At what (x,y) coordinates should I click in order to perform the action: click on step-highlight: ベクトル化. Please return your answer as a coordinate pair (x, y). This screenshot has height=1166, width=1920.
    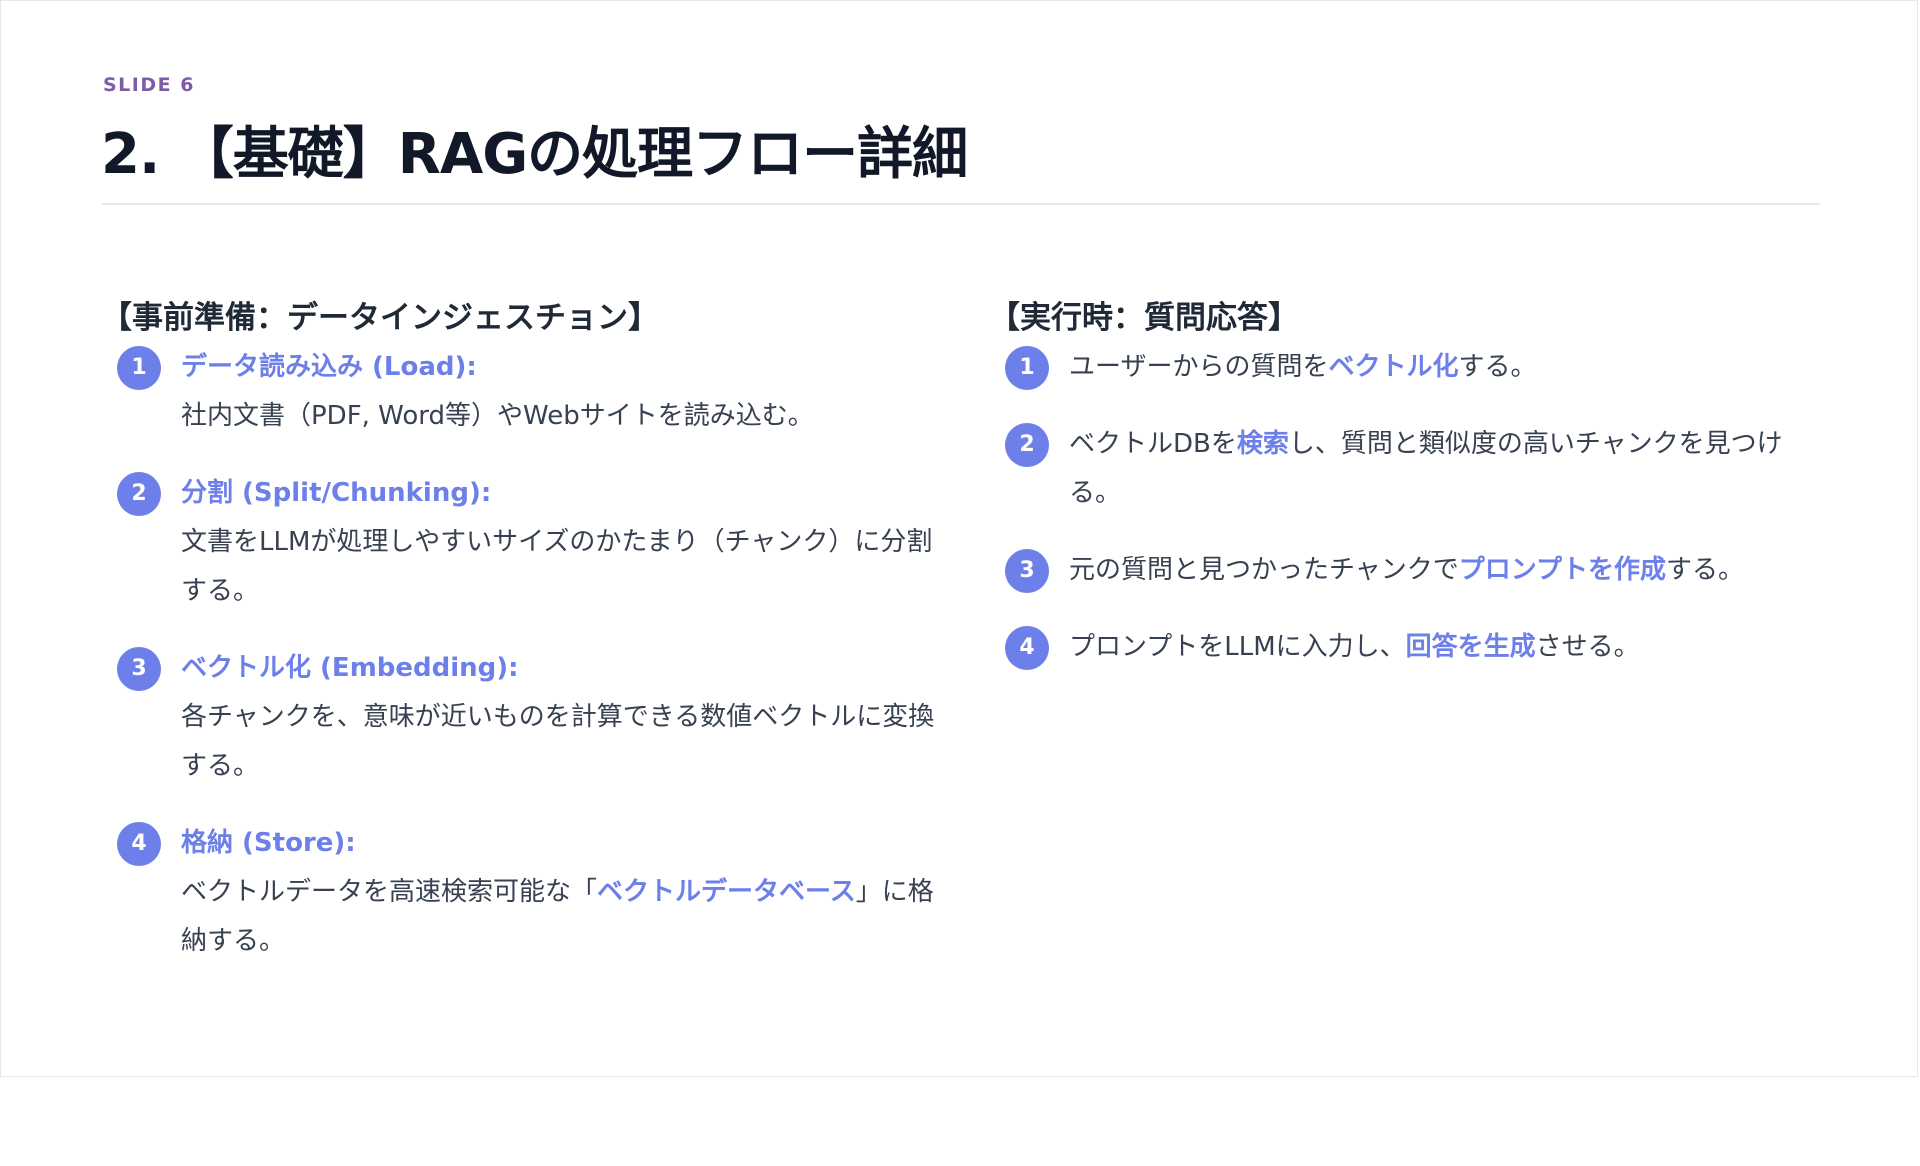
    Looking at the image, I should click on (1393, 367).